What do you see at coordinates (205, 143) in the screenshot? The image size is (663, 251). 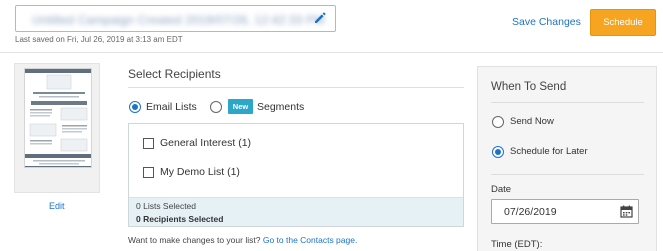 I see `general-interest-label: General Interest (1)` at bounding box center [205, 143].